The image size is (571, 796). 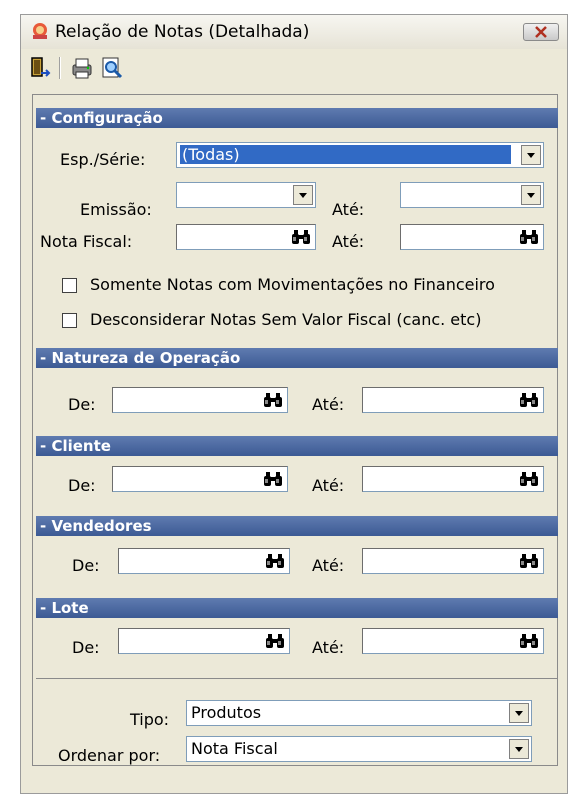 I want to click on esp-serie-label: Esp./Série:, so click(x=103, y=159).